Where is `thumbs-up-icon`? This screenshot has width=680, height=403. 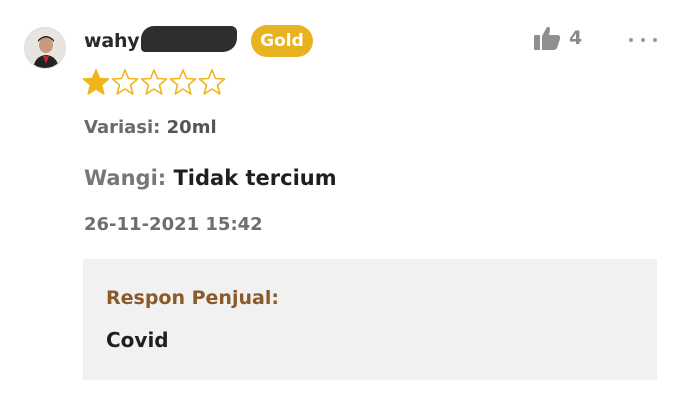 thumbs-up-icon is located at coordinates (547, 38).